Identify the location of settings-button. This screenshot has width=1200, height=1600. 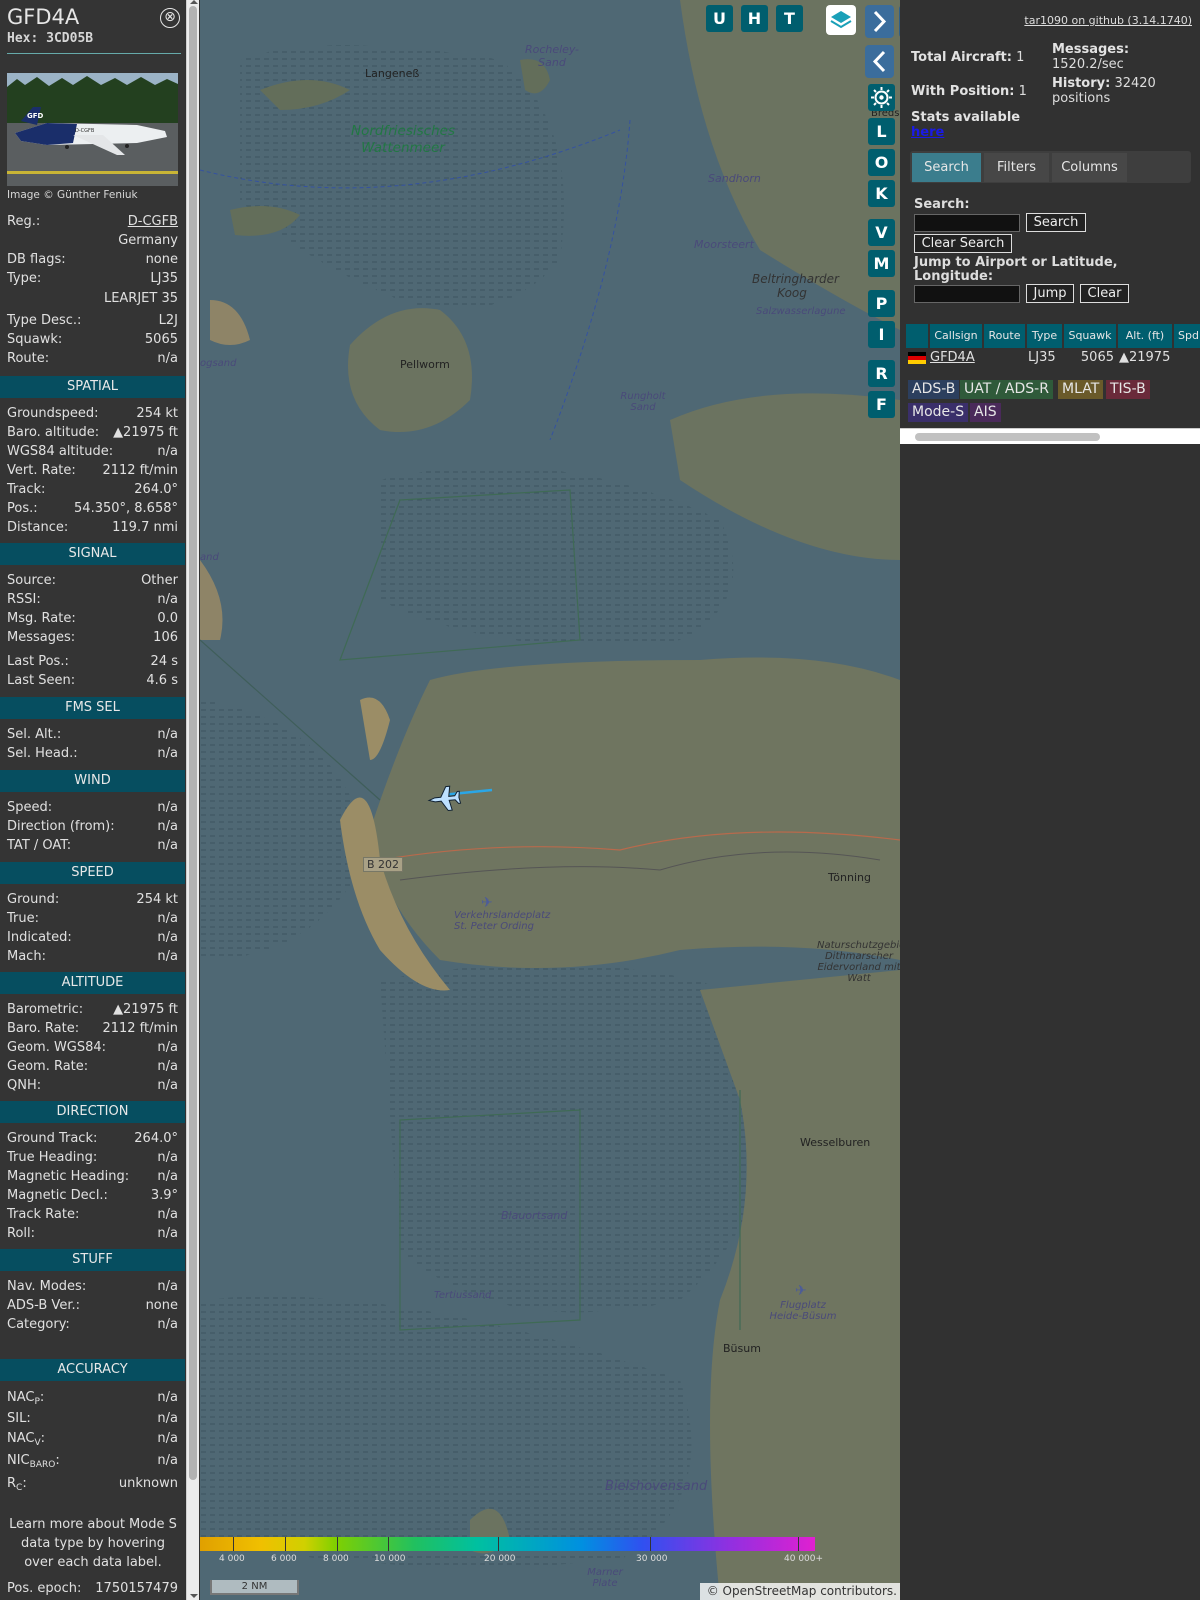
(881, 97).